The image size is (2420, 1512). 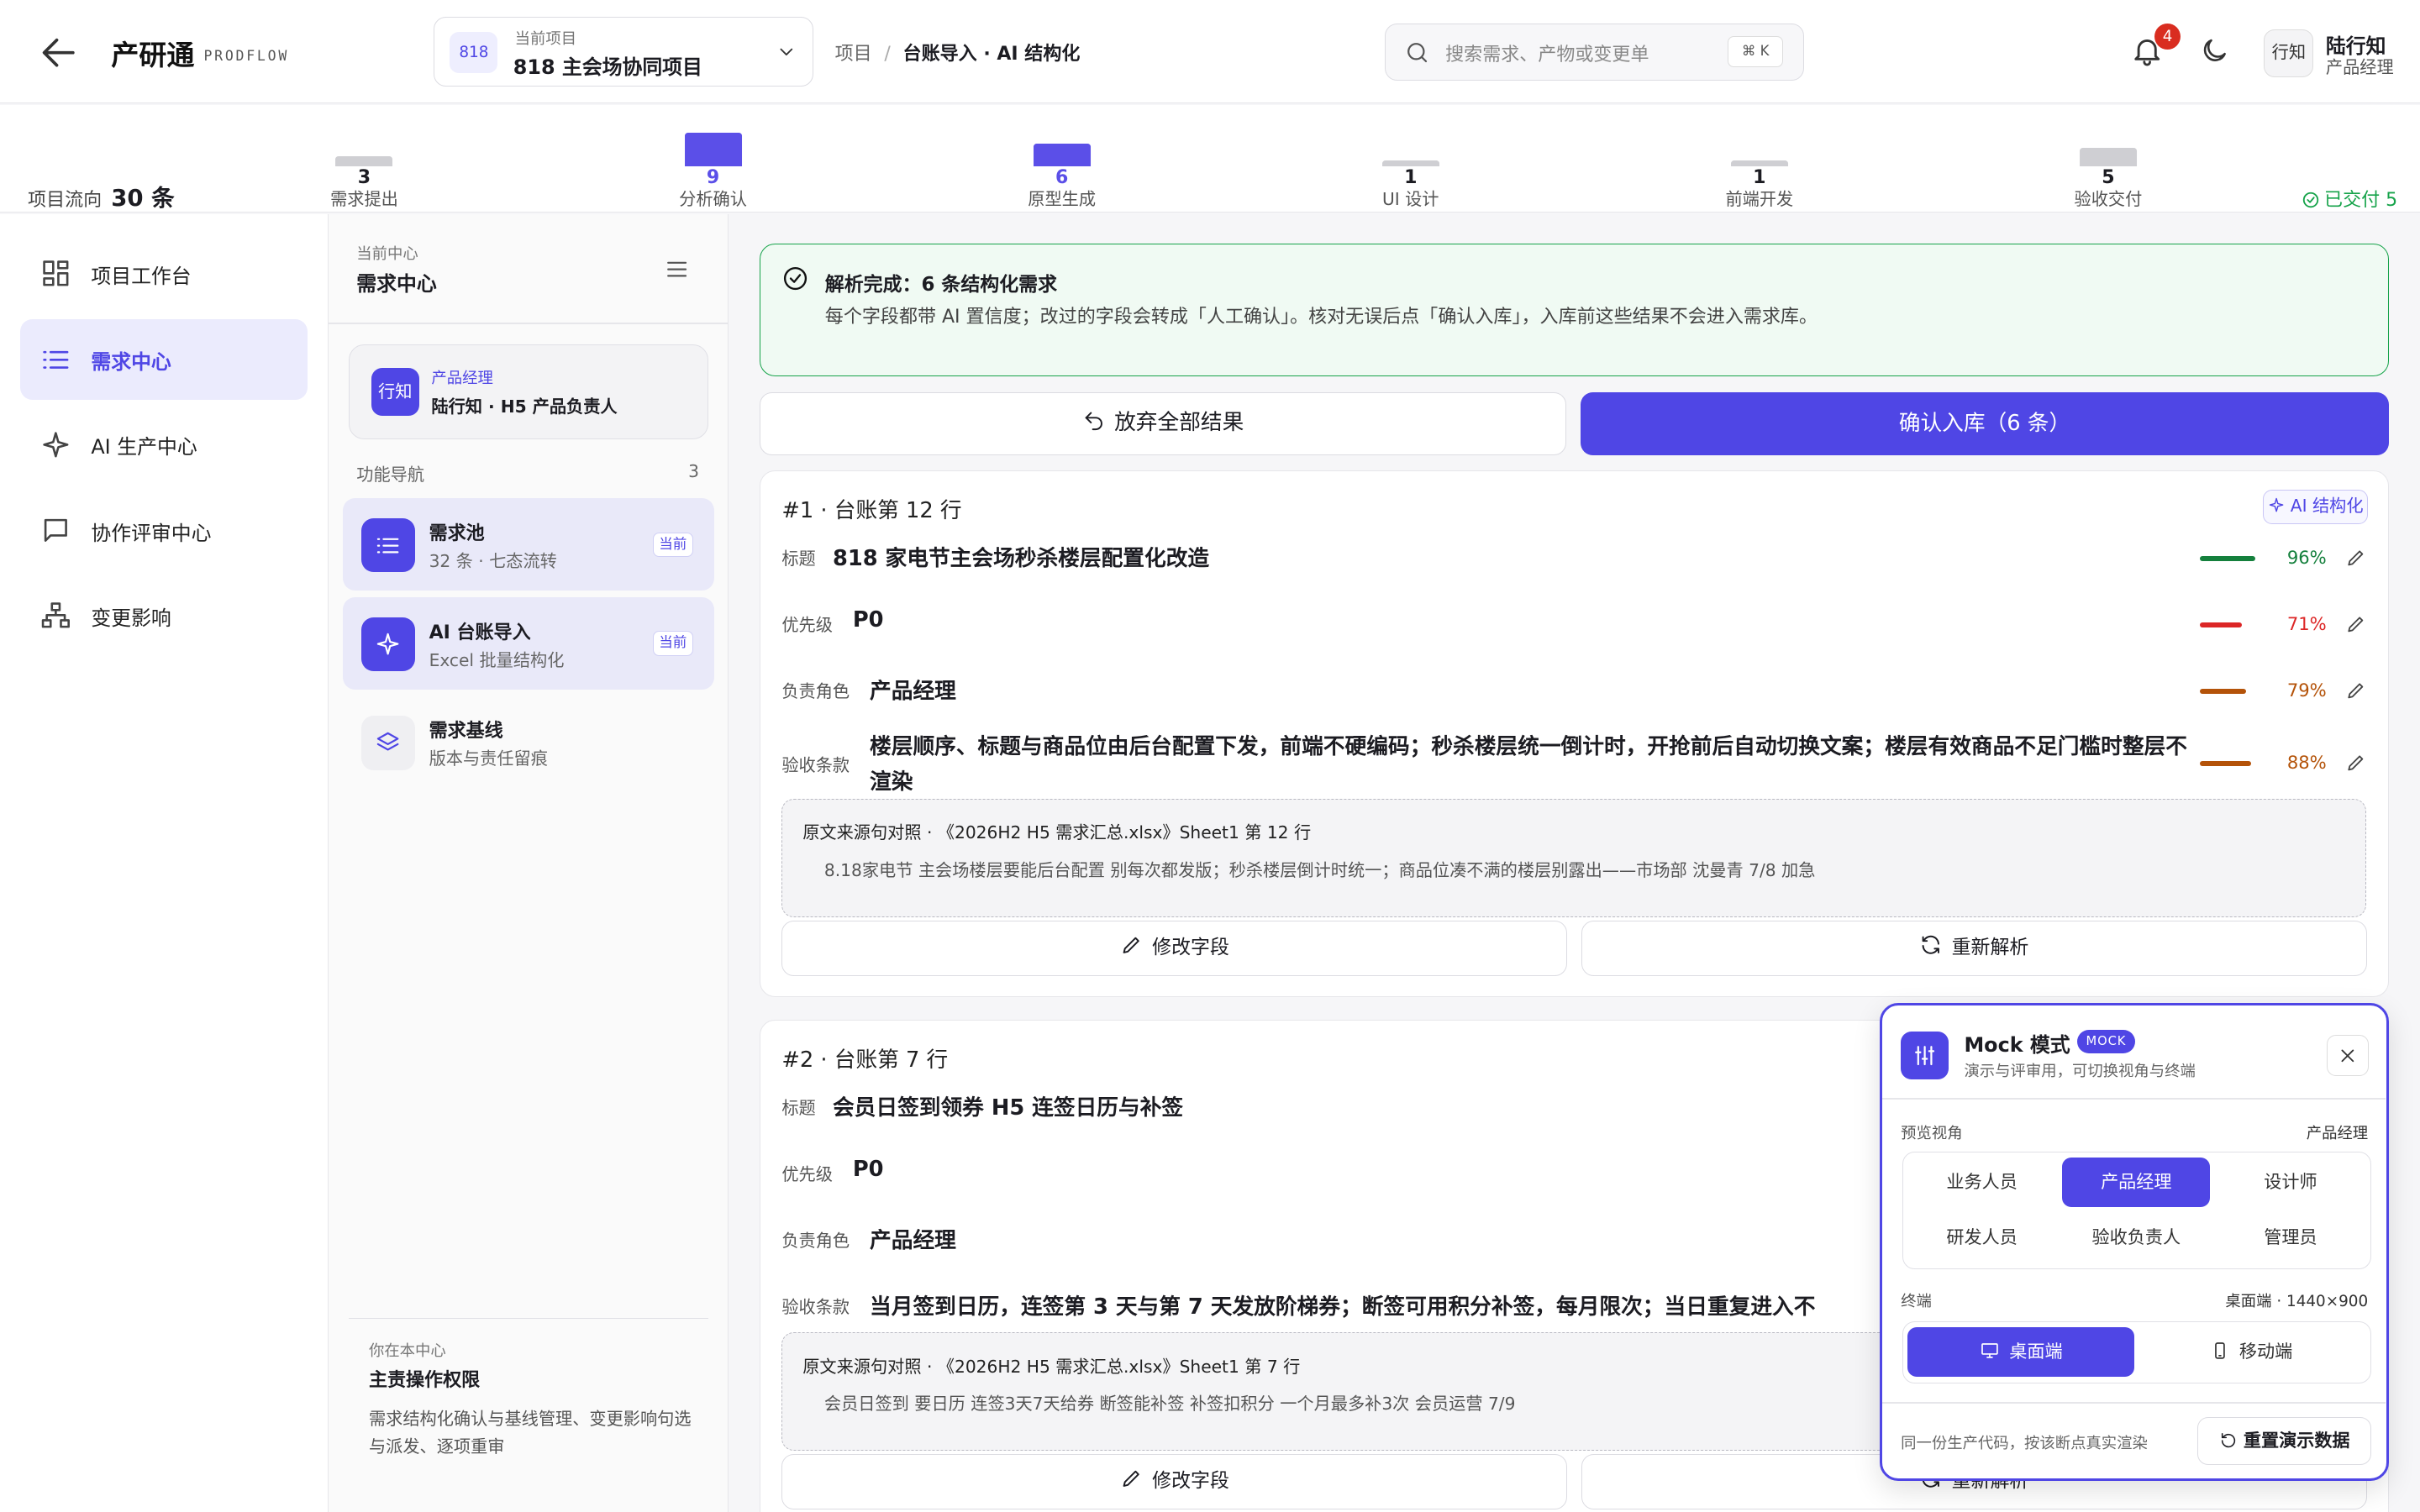 What do you see at coordinates (1021, 556) in the screenshot?
I see `field-value: 818 家电节主会场秒杀楼层配置化改造` at bounding box center [1021, 556].